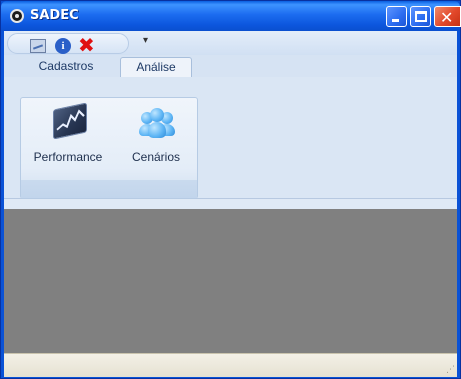 The width and height of the screenshot is (461, 379). I want to click on maximize-button, so click(420, 16).